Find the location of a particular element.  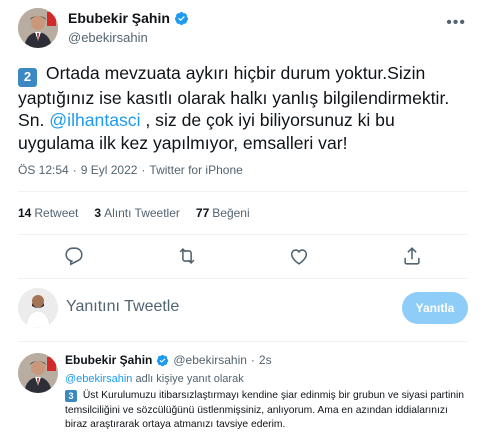

retweets-label: Retweet is located at coordinates (56, 213).